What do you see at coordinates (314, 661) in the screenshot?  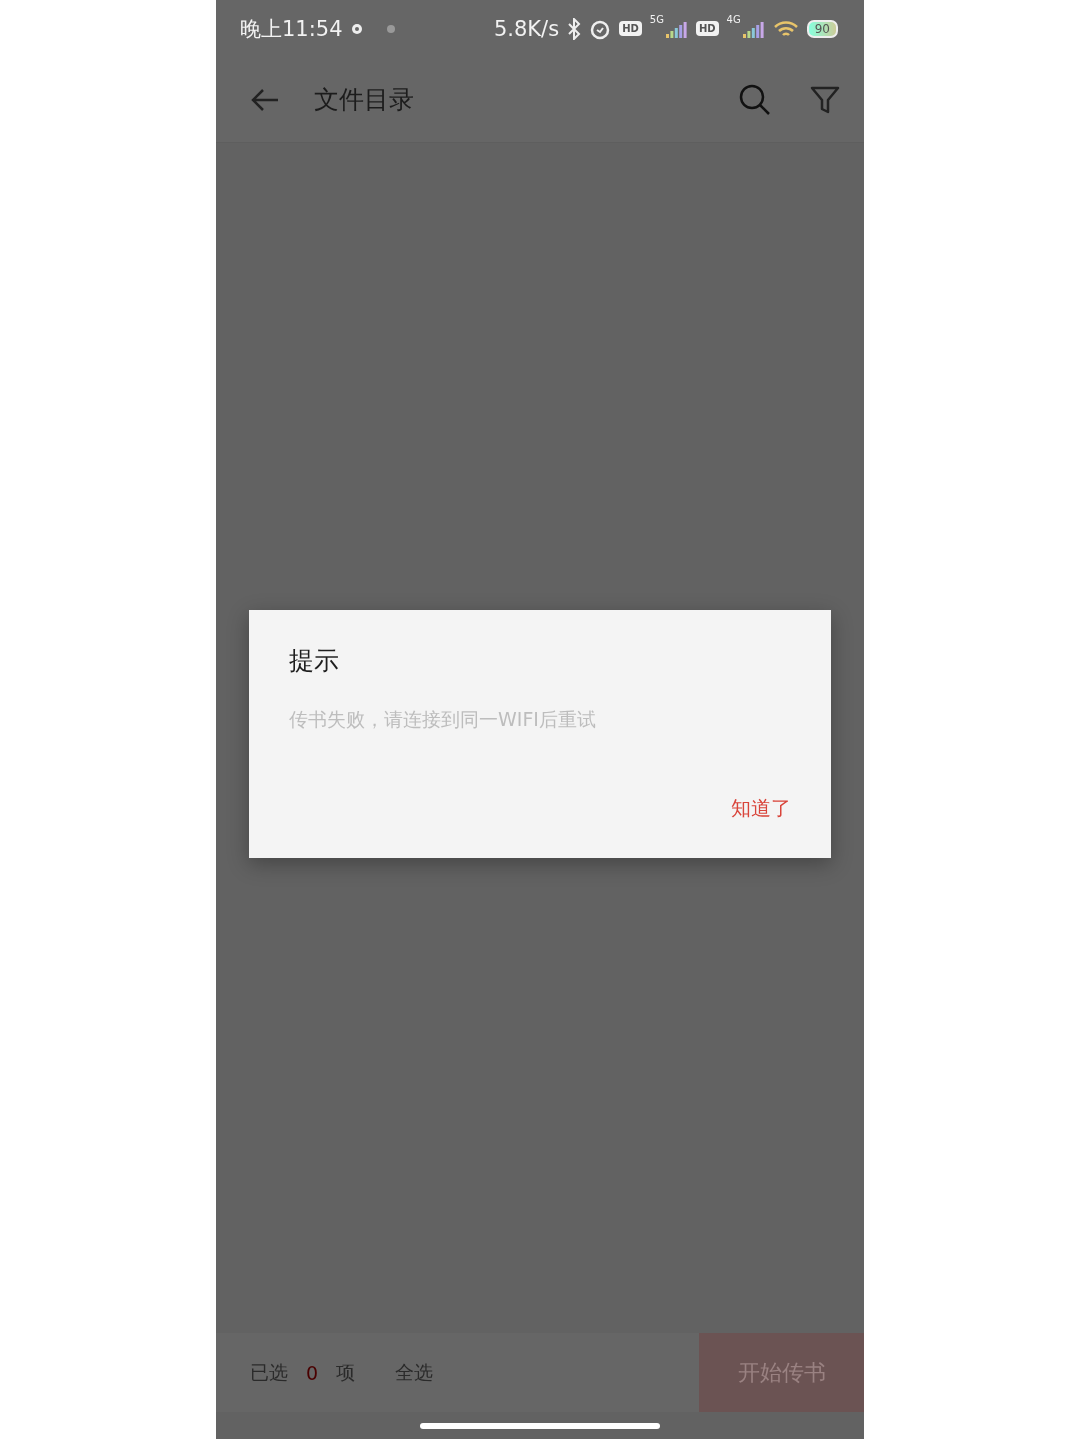 I see `dialog-title: 提示` at bounding box center [314, 661].